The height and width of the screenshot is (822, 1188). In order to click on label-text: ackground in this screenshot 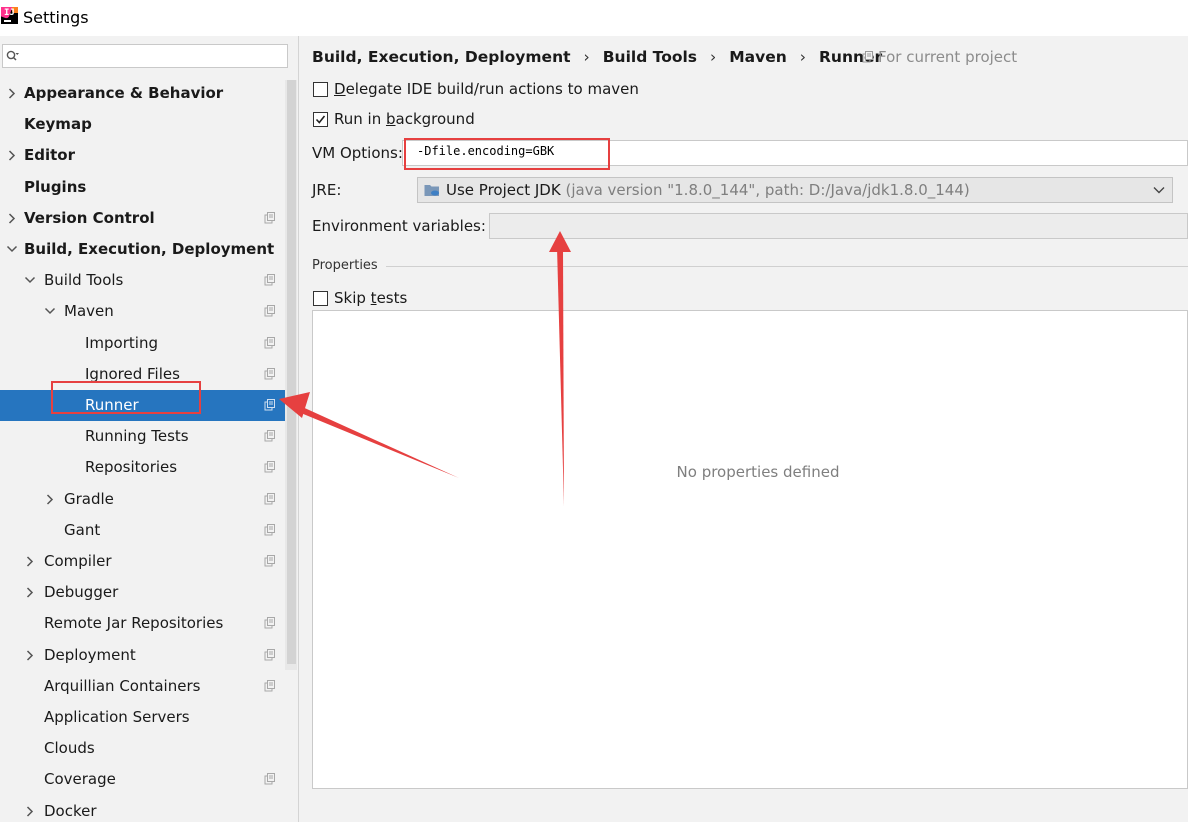, I will do `click(435, 119)`.